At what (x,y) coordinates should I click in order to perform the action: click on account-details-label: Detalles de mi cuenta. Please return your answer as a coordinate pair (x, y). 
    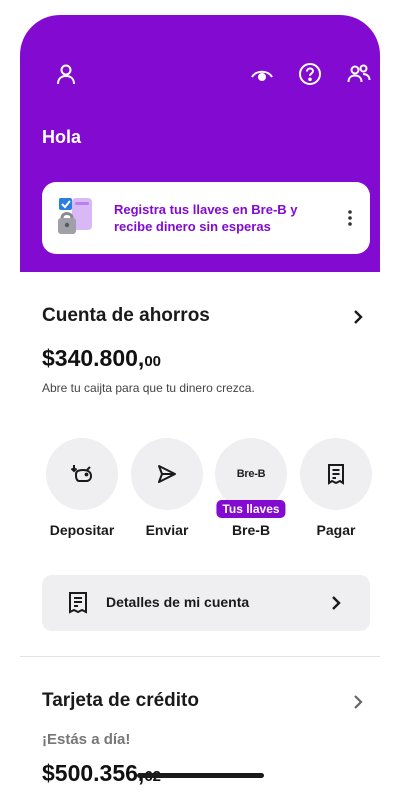
    Looking at the image, I should click on (178, 602).